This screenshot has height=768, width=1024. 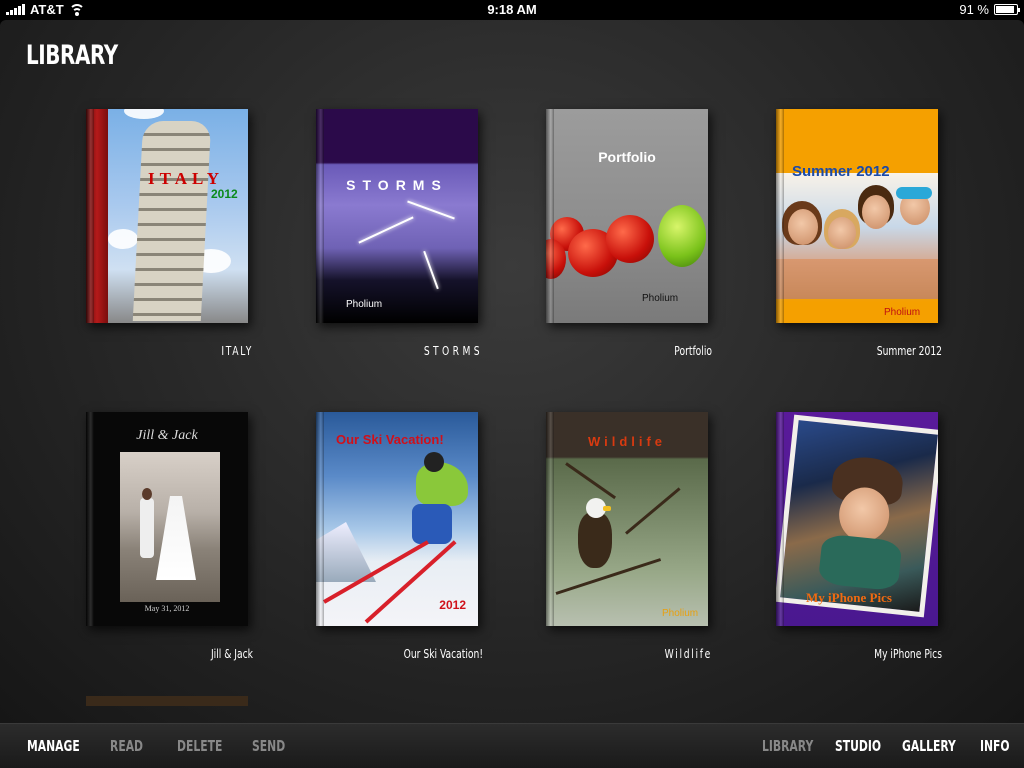 I want to click on wedding-photo, so click(x=170, y=527).